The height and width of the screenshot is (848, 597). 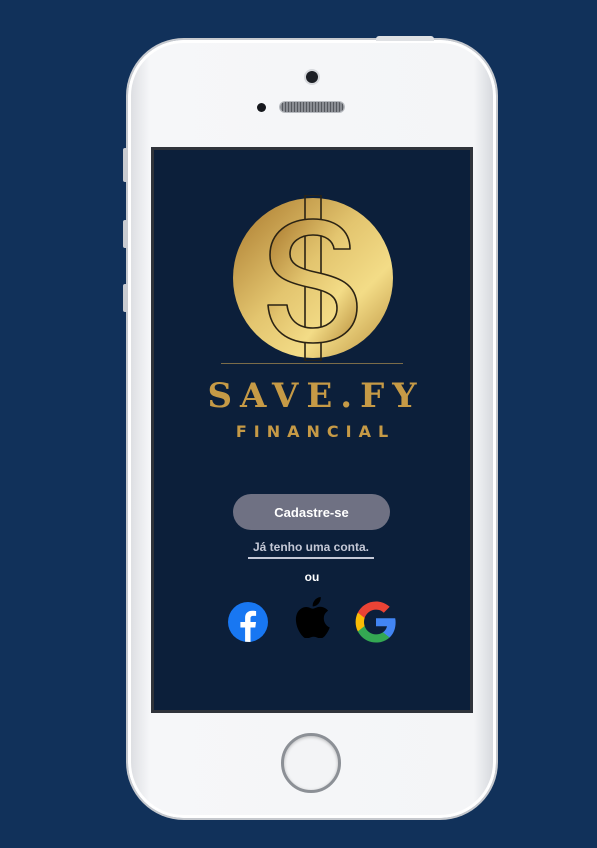 I want to click on facebook-icon, so click(x=248, y=622).